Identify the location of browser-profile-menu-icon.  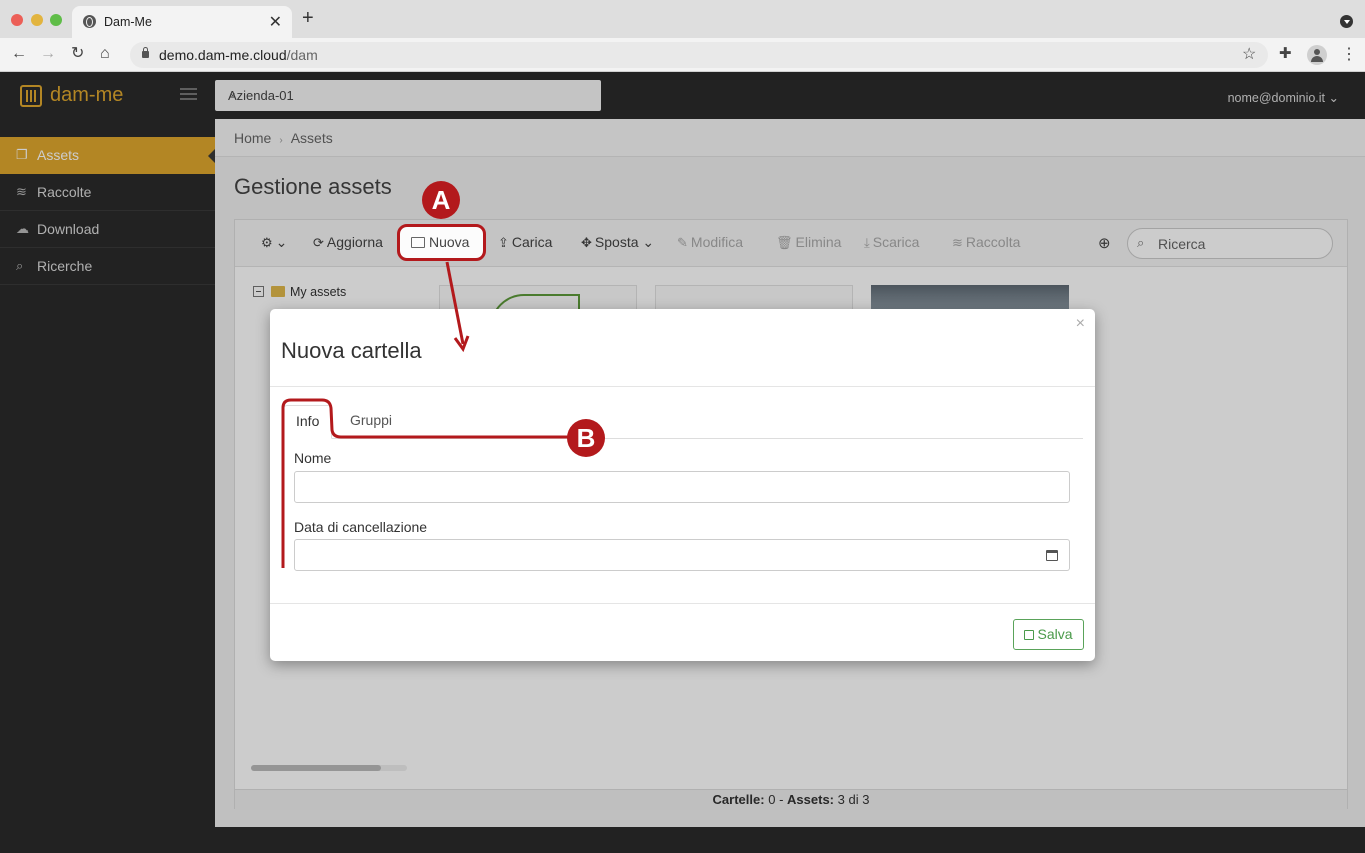
(1346, 21).